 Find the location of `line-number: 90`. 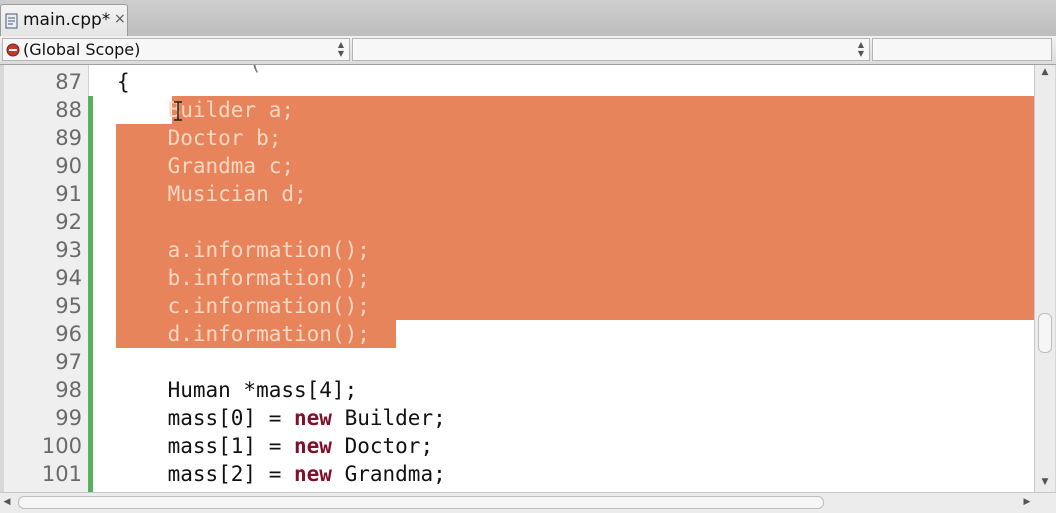

line-number: 90 is located at coordinates (68, 166).